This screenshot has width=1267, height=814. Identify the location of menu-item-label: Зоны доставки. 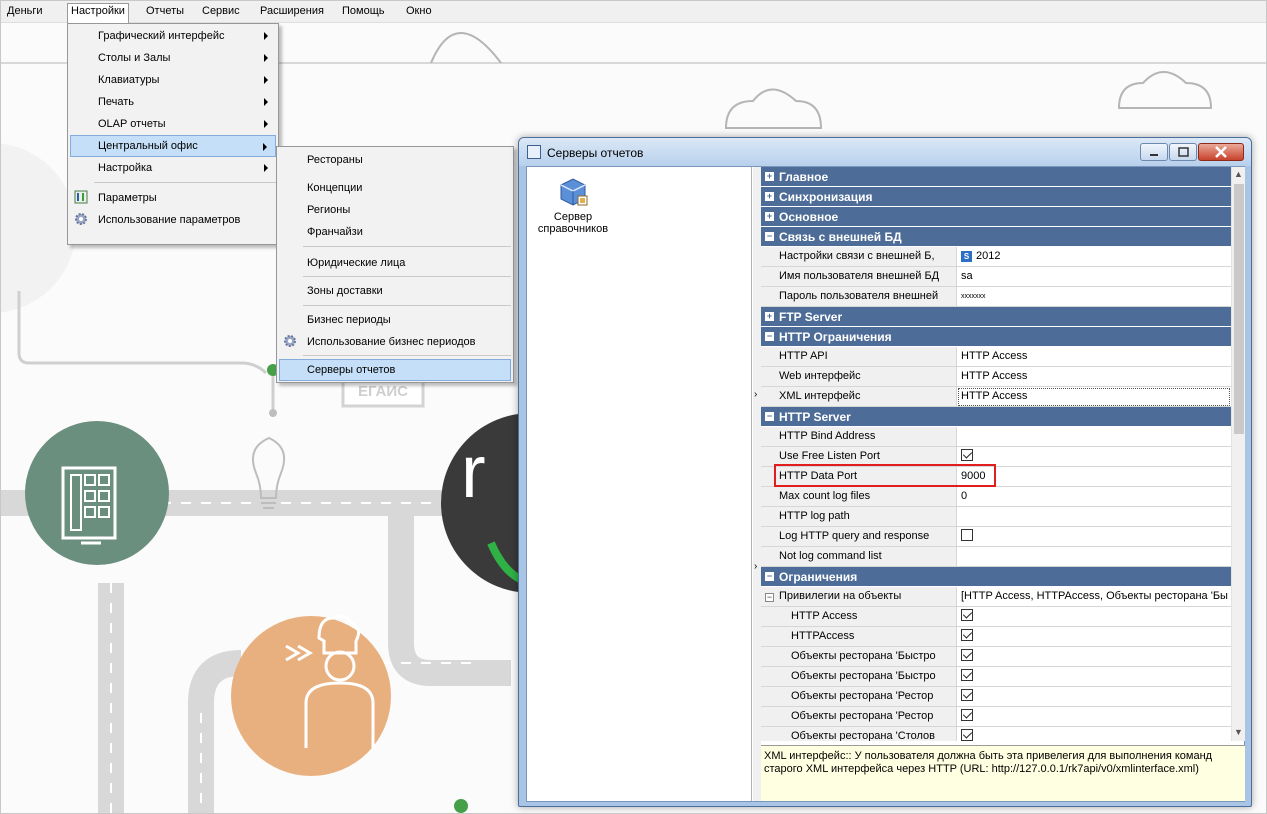
(345, 291).